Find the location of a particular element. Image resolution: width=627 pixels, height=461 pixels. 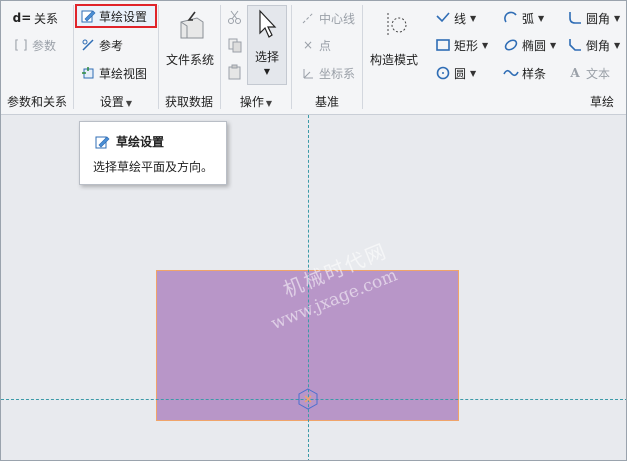

operations-group-label: 操作 is located at coordinates (251, 102).